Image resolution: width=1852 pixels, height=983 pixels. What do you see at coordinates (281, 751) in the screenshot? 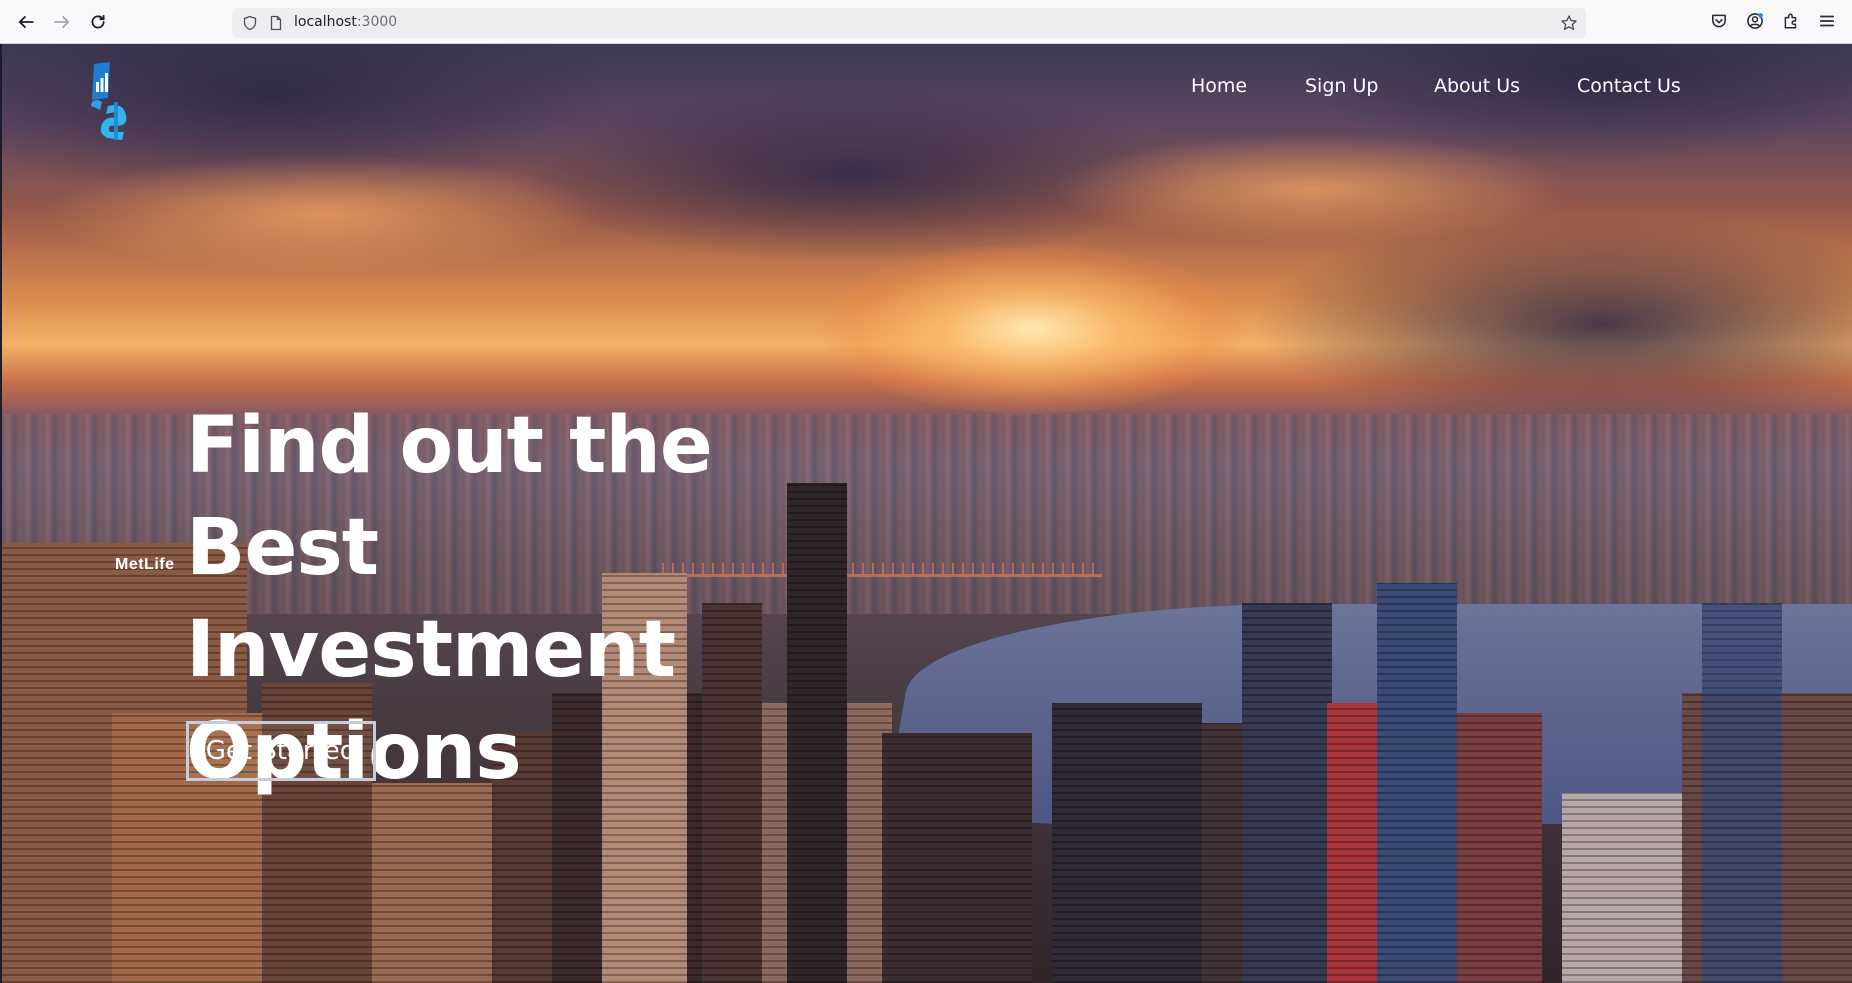
I see `get-started-button: Get Started` at bounding box center [281, 751].